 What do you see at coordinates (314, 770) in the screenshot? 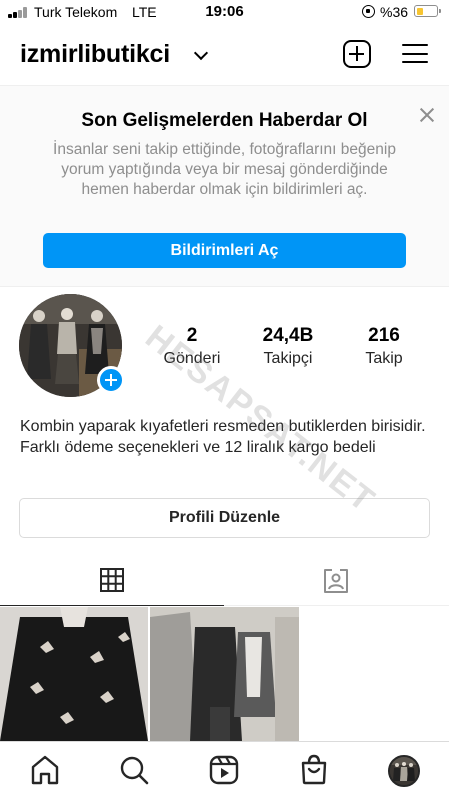
I see `shop-icon` at bounding box center [314, 770].